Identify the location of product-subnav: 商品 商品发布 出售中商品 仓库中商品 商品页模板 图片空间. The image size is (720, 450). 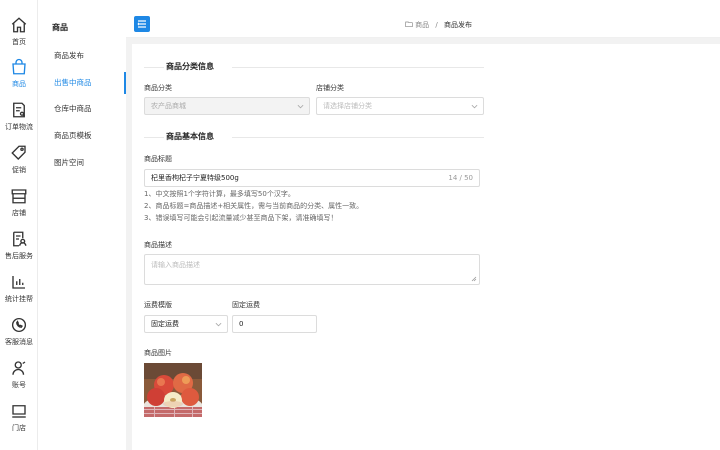
(83, 225).